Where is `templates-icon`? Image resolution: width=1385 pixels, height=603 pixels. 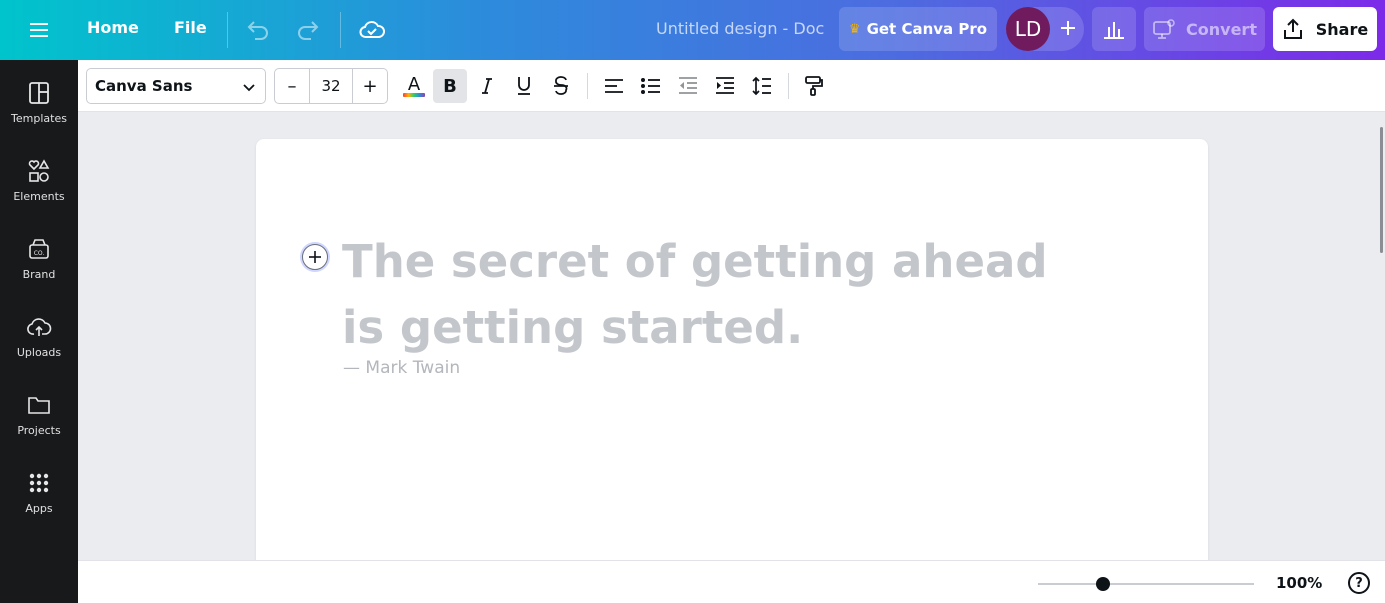
templates-icon is located at coordinates (39, 93).